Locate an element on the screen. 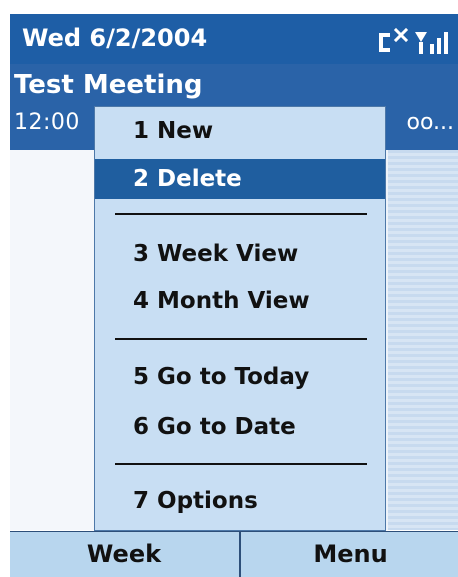 The height and width of the screenshot is (577, 458). softkey-bar: Week Menu is located at coordinates (234, 554).